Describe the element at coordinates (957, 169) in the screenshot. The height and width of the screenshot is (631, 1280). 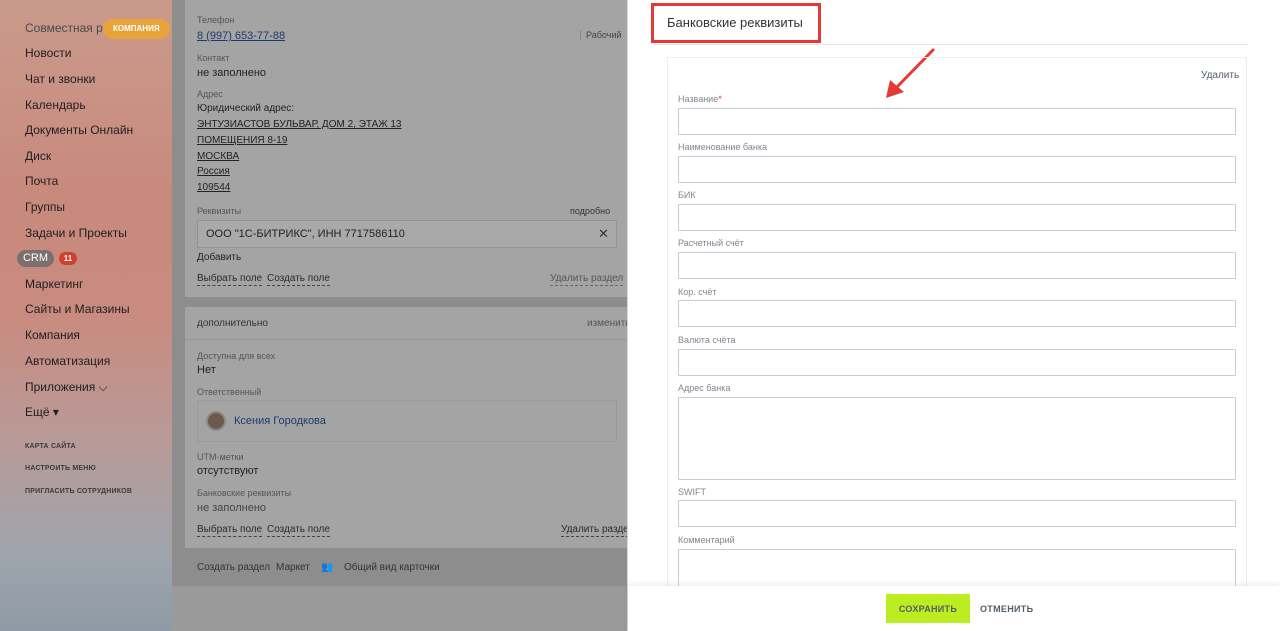
I see `bank-name-input` at that location.